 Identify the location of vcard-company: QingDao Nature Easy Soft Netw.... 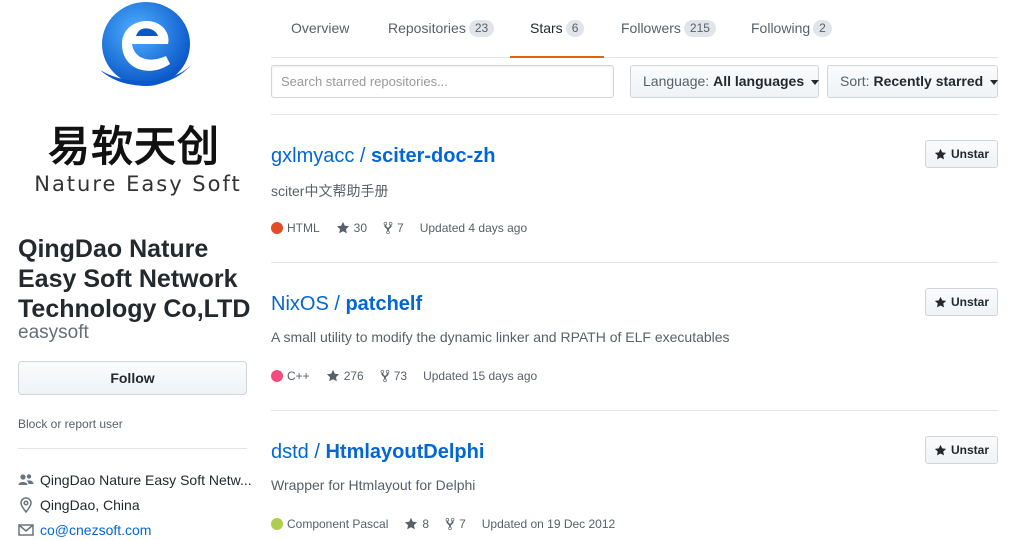
(138, 480).